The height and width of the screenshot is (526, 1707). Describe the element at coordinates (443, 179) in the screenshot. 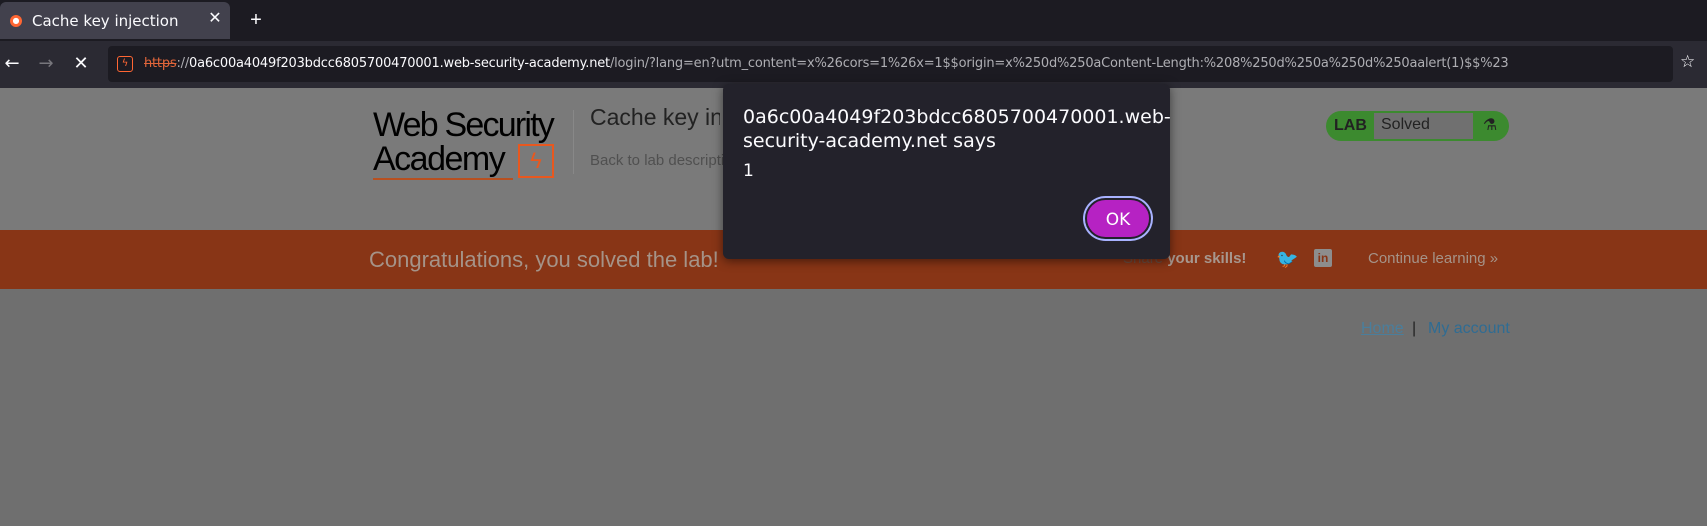

I see `logo-underline` at that location.